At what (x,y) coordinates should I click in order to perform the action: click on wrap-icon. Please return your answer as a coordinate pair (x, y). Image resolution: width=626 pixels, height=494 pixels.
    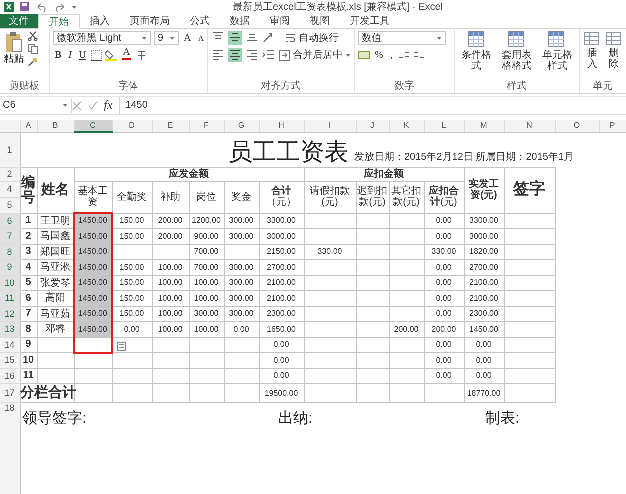
    Looking at the image, I should click on (290, 38).